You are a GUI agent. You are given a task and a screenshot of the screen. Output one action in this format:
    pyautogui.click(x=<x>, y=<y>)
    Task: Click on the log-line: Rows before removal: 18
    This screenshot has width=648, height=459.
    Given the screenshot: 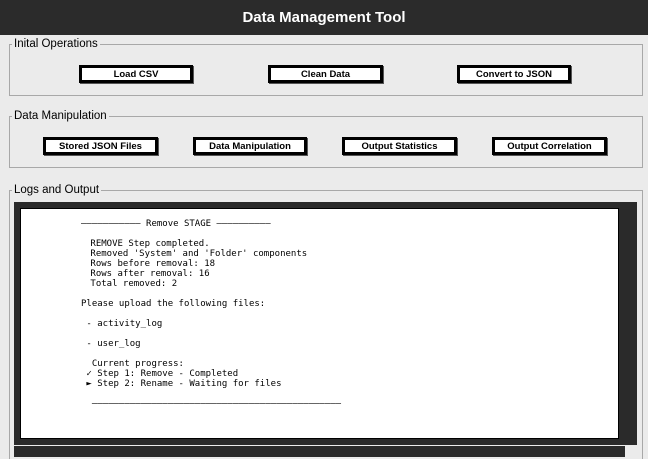 What is the action you would take?
    pyautogui.click(x=150, y=264)
    